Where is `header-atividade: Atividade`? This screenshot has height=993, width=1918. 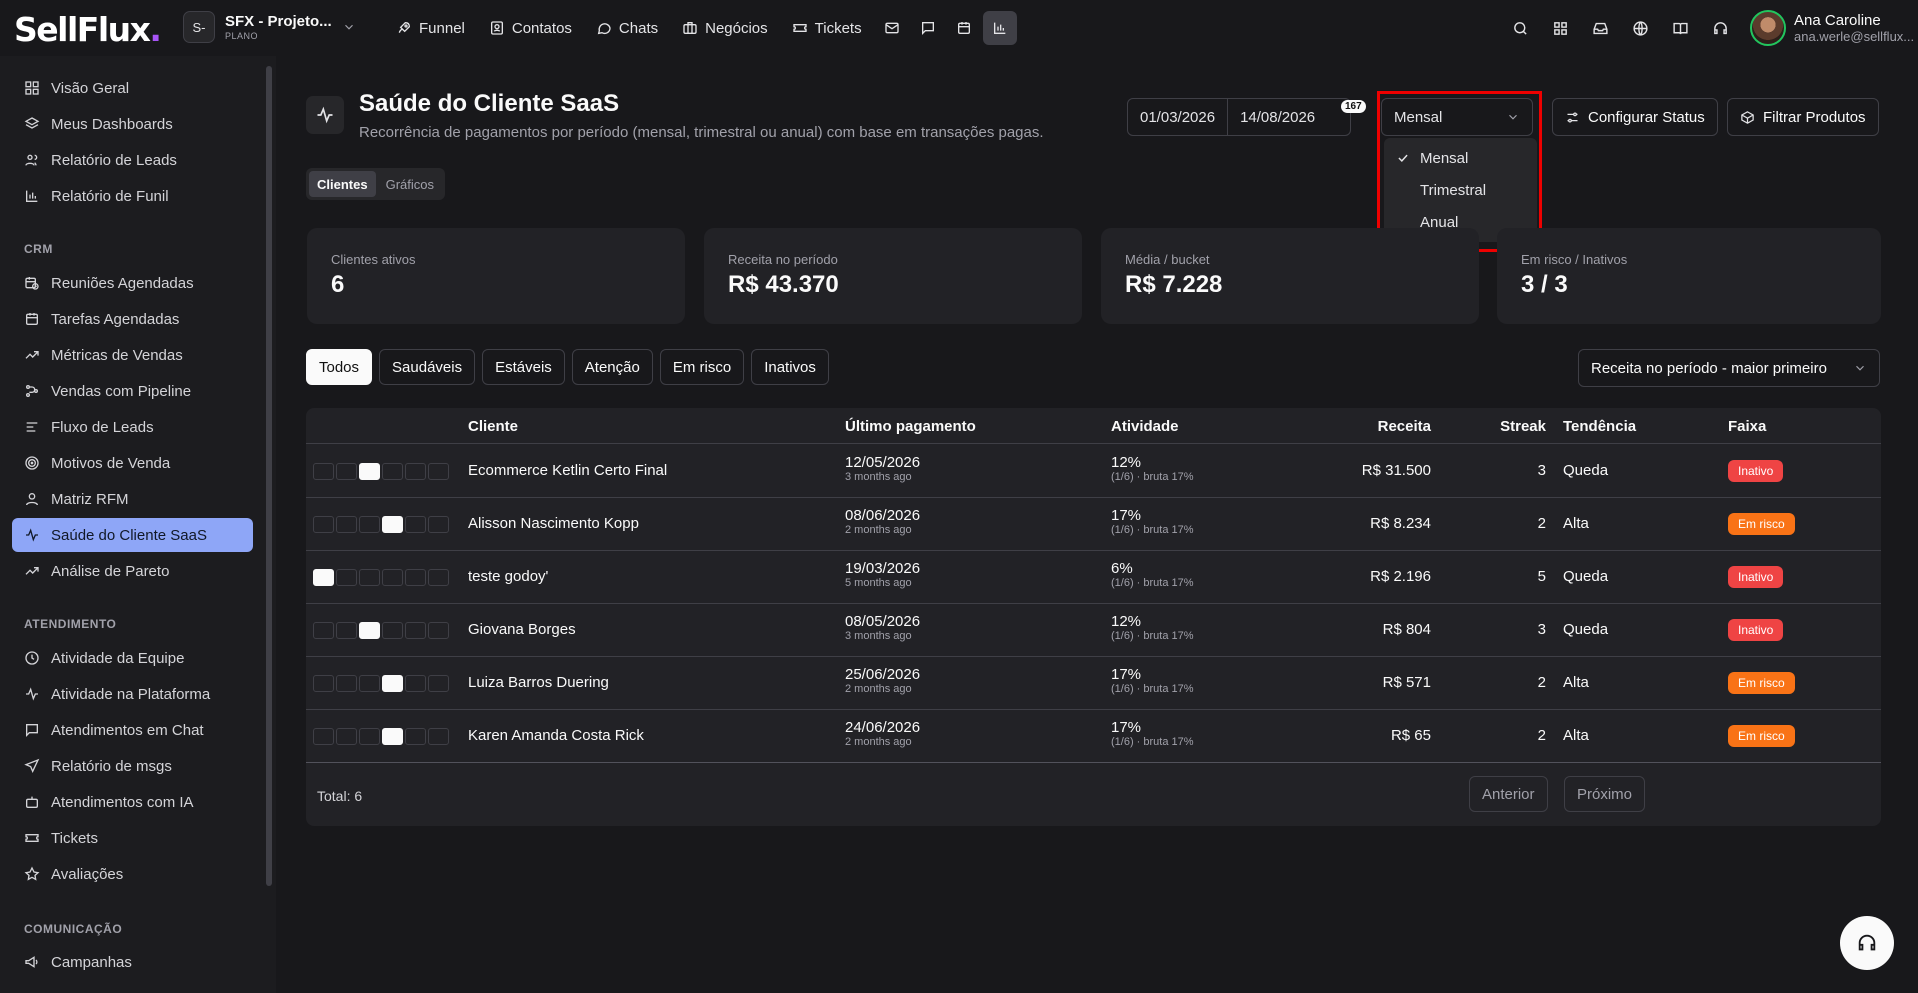
header-atividade: Atividade is located at coordinates (1145, 426).